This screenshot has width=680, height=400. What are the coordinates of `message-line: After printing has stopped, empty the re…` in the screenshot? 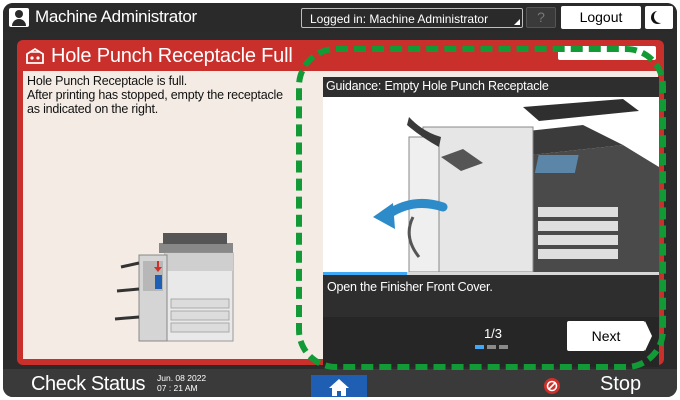 It's located at (155, 95).